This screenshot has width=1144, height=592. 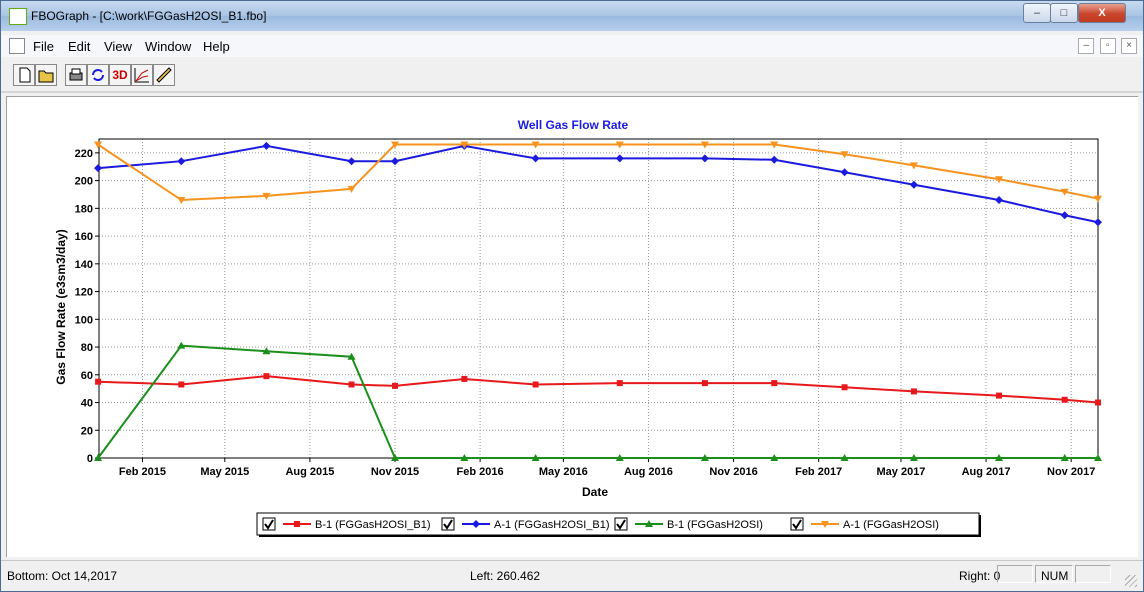 I want to click on y-tick-label: 140, so click(x=84, y=265).